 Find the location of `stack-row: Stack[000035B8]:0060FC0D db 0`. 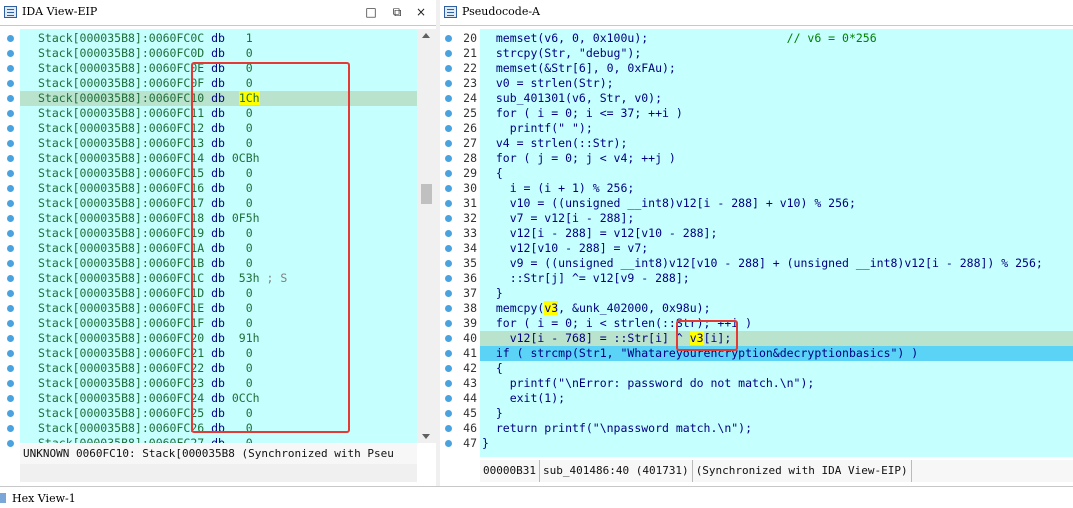

stack-row: Stack[000035B8]:0060FC0D db 0 is located at coordinates (218, 53).